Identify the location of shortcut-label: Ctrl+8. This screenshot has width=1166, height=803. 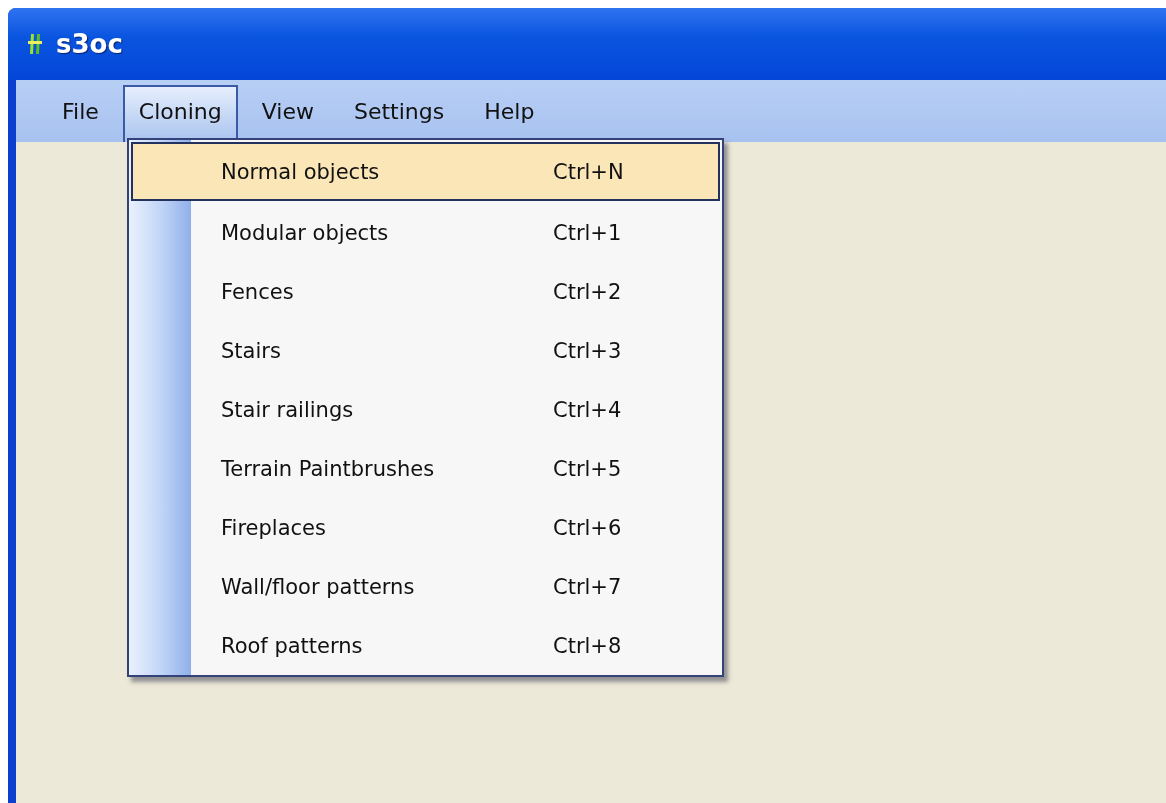
(587, 645).